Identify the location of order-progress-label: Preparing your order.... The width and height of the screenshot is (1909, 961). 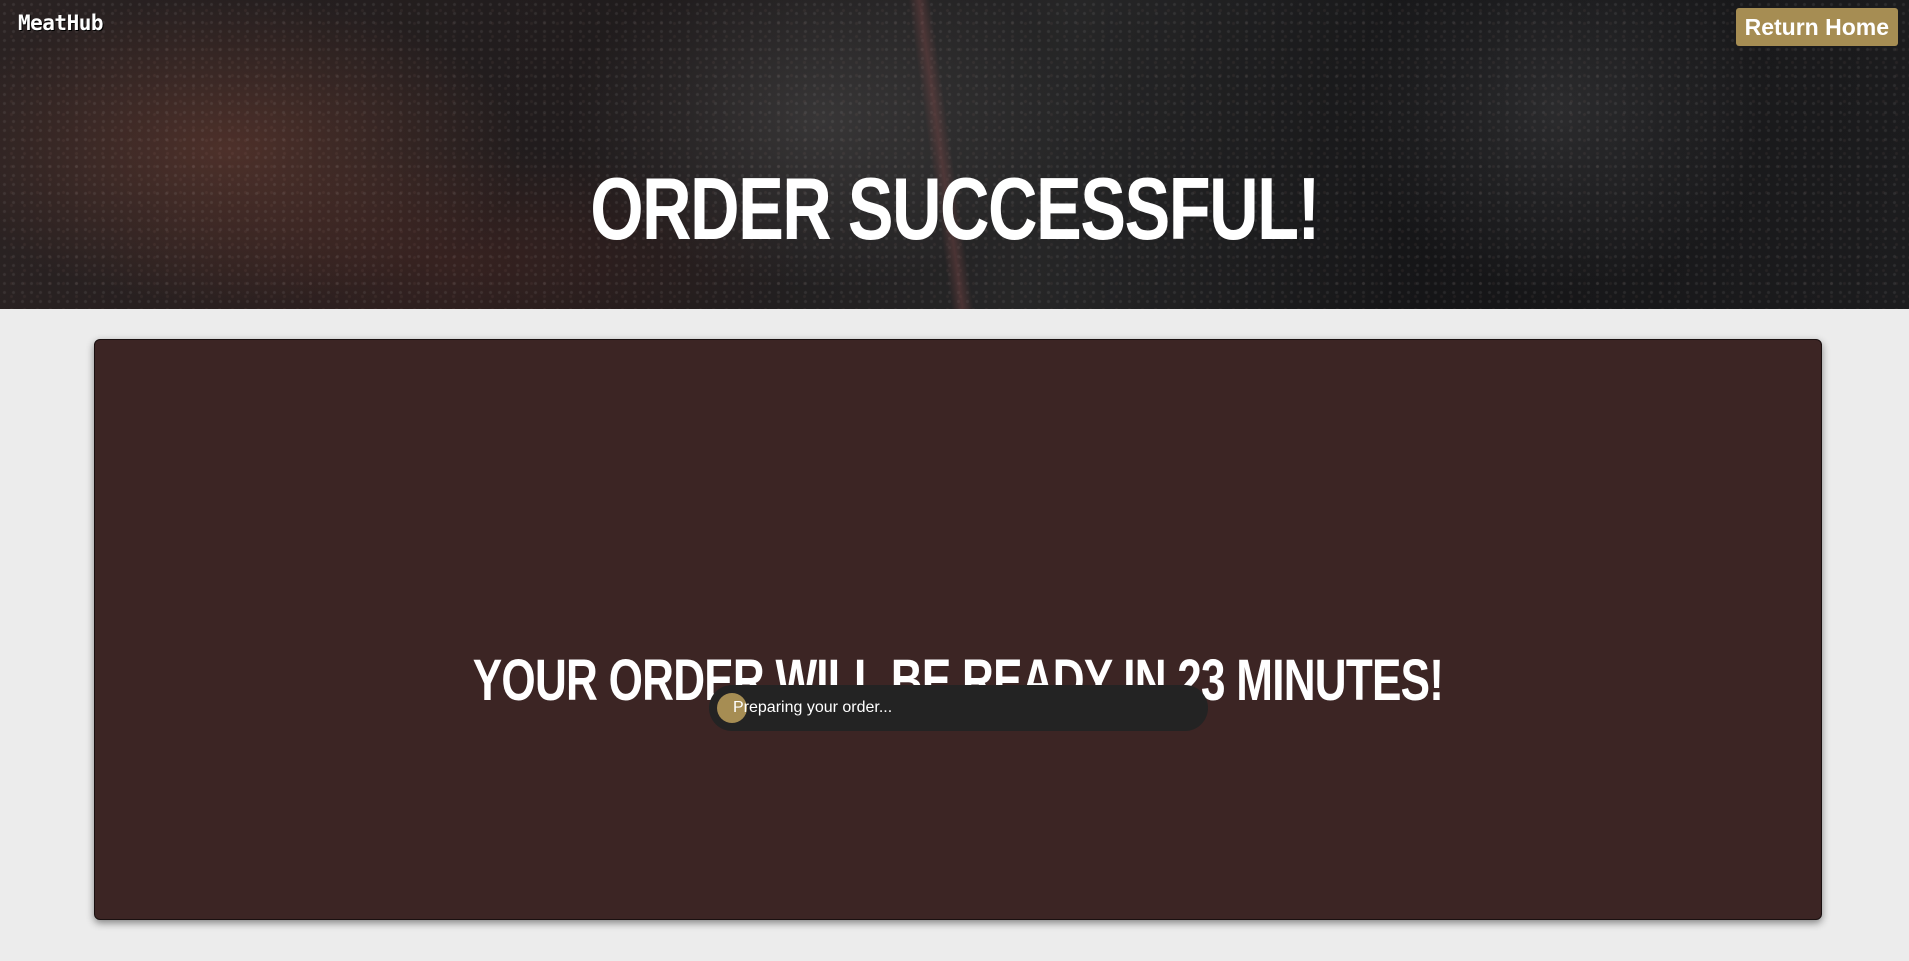
(813, 707).